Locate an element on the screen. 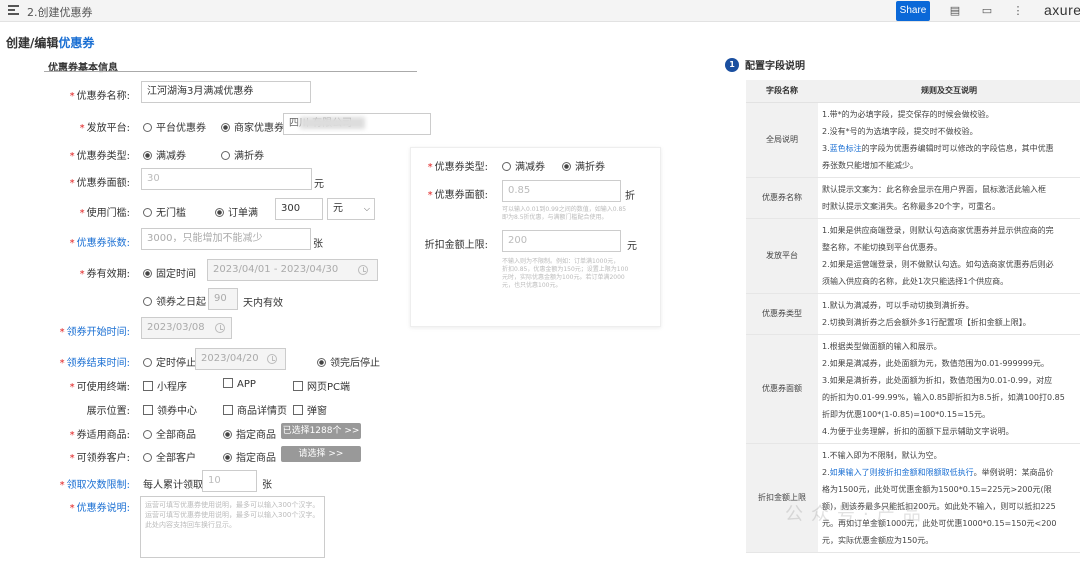  card-radio-discount: 满折券 is located at coordinates (583, 165).